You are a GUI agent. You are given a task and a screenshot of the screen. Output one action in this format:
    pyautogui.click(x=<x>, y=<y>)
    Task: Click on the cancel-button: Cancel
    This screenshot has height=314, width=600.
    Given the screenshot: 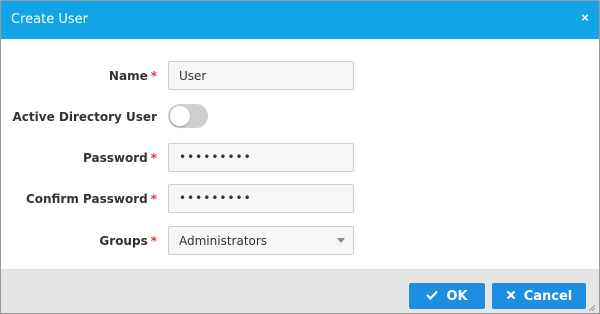 What is the action you would take?
    pyautogui.click(x=539, y=296)
    